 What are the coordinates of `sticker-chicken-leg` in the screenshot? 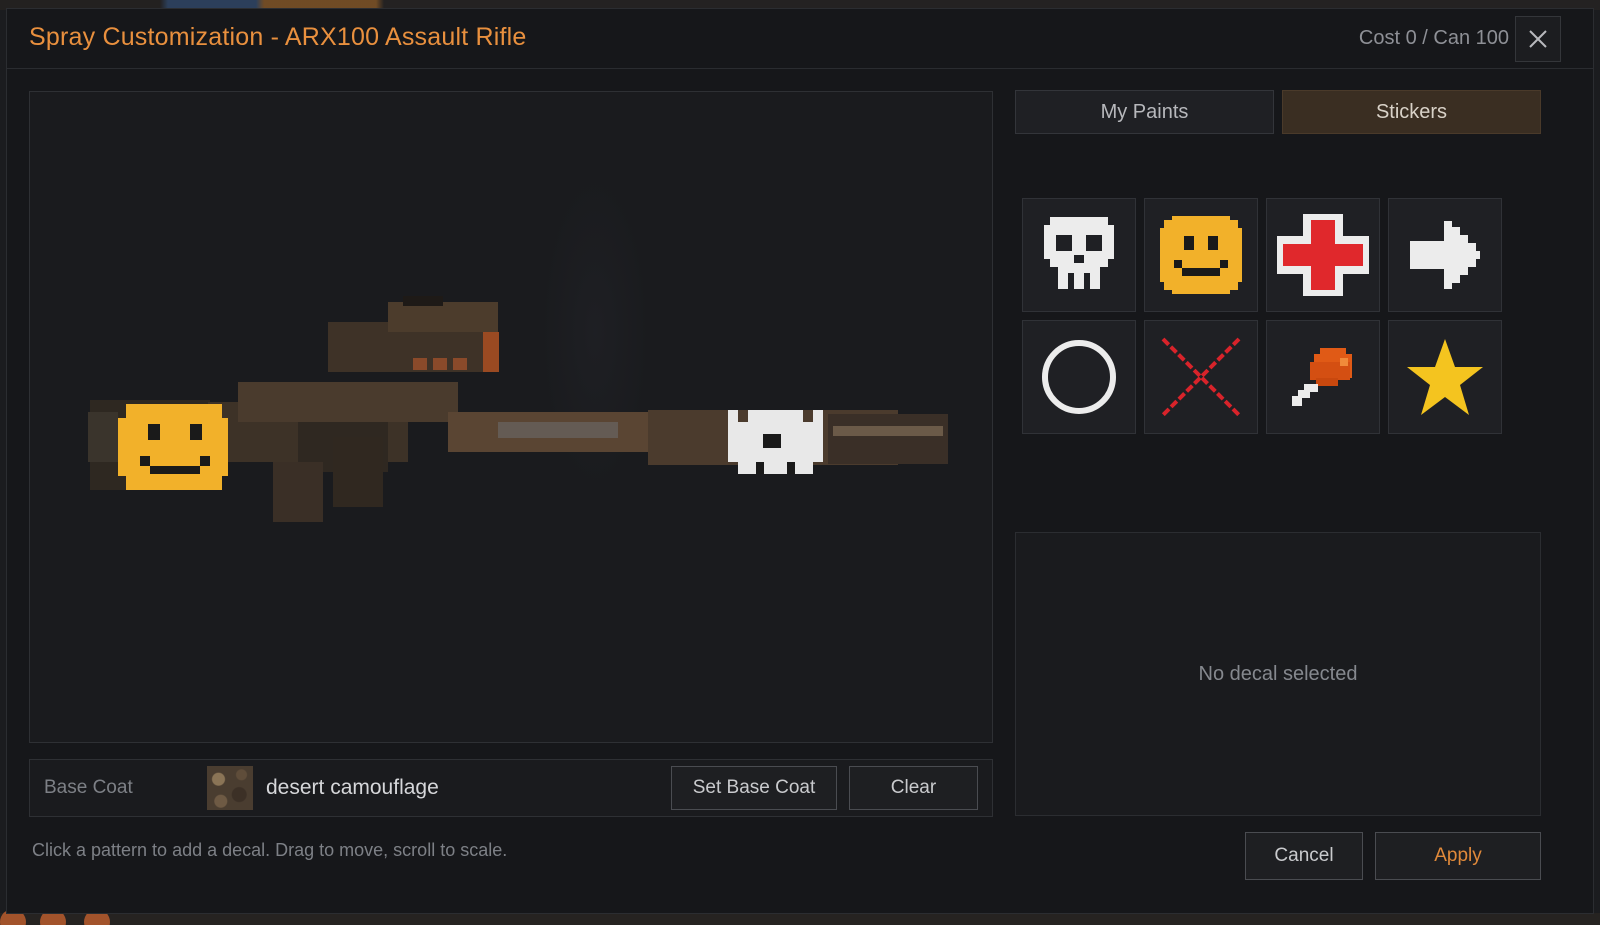 It's located at (1323, 377).